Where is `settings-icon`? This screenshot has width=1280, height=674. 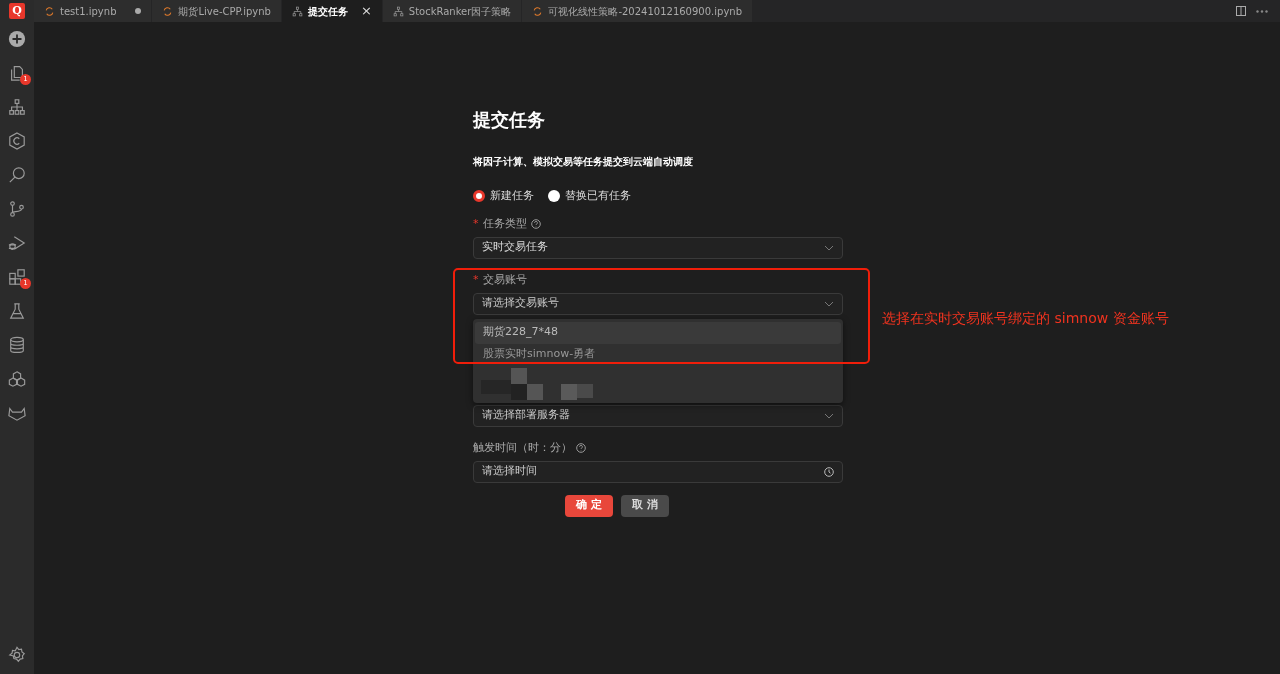
settings-icon is located at coordinates (17, 655).